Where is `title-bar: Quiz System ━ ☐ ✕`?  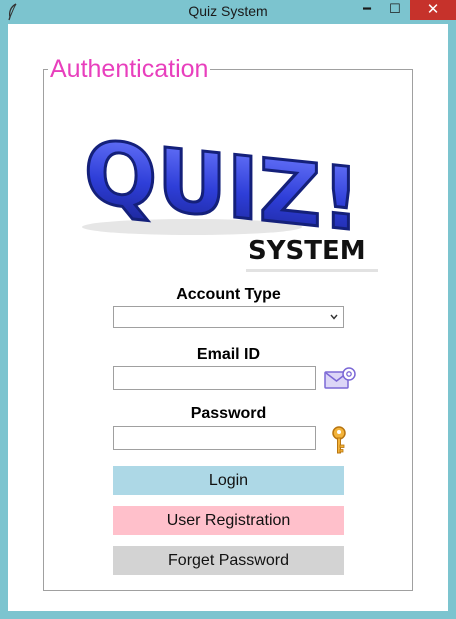 title-bar: Quiz System ━ ☐ ✕ is located at coordinates (228, 12).